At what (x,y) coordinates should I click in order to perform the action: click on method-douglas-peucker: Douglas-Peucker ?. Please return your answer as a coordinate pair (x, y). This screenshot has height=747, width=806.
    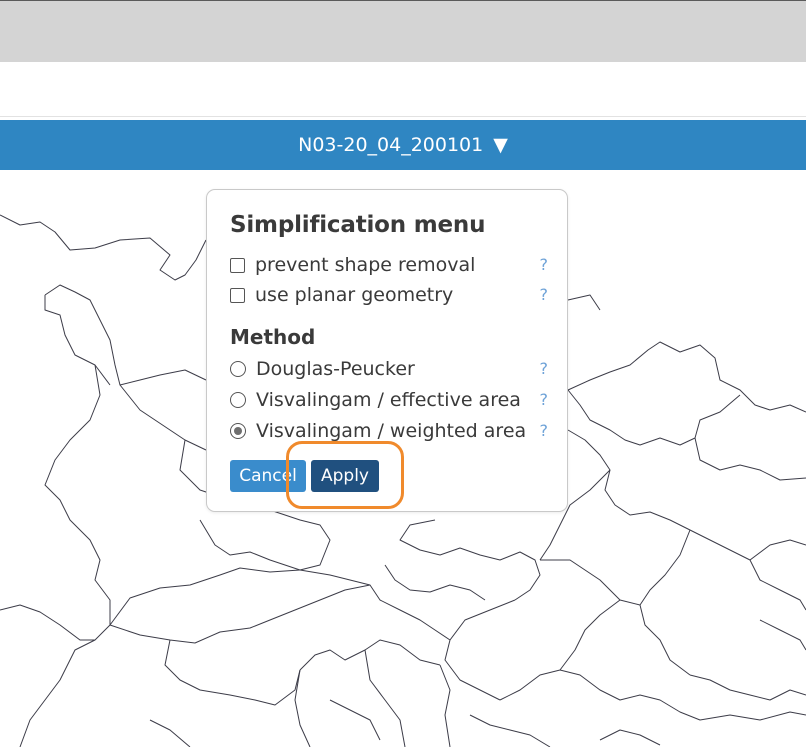
    Looking at the image, I should click on (389, 369).